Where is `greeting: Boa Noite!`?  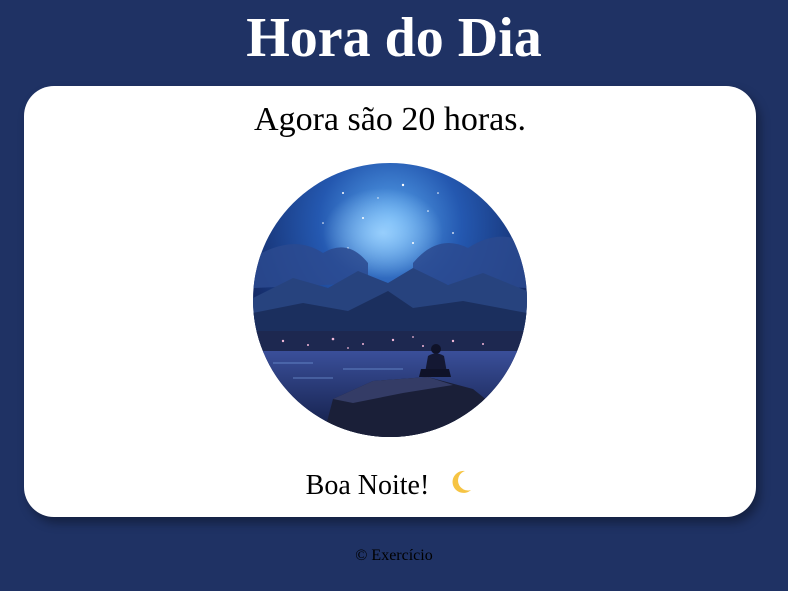
greeting: Boa Noite! is located at coordinates (390, 486).